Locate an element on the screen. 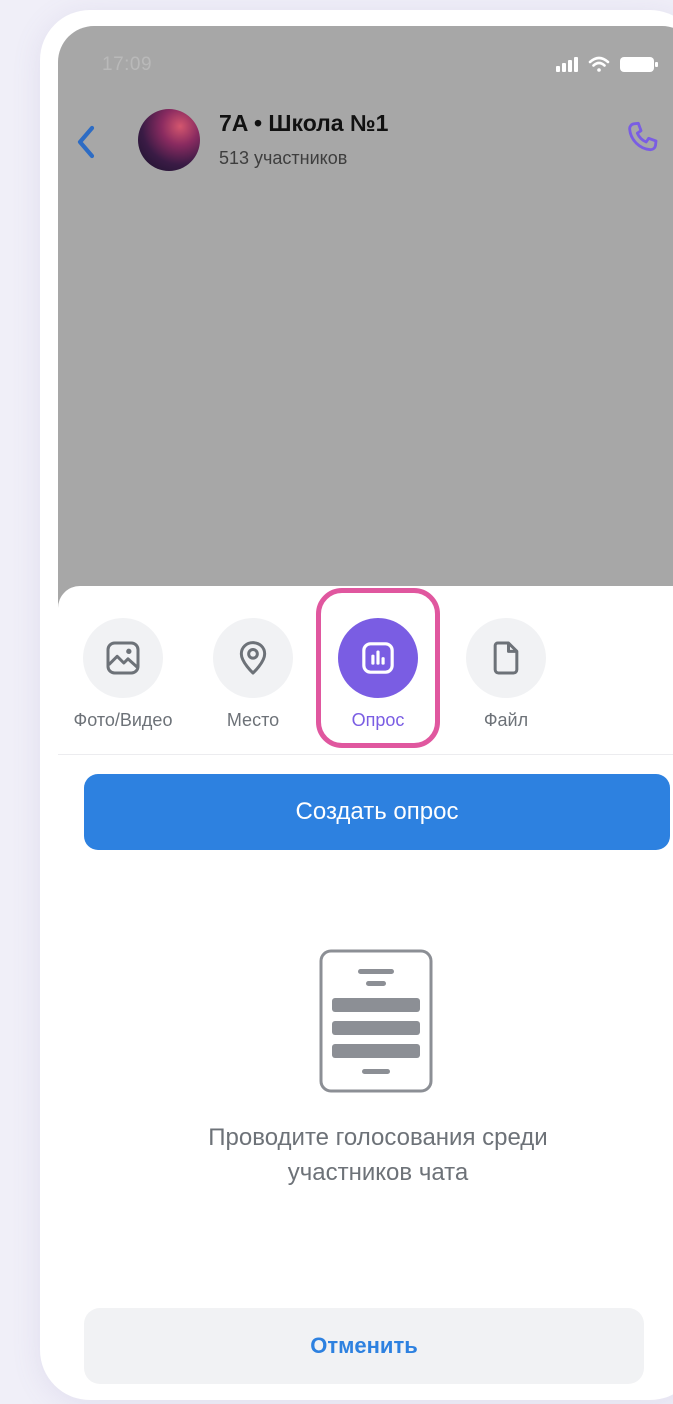 The image size is (673, 1404). empty-state-line-1: Проводите голосования среди is located at coordinates (378, 1137).